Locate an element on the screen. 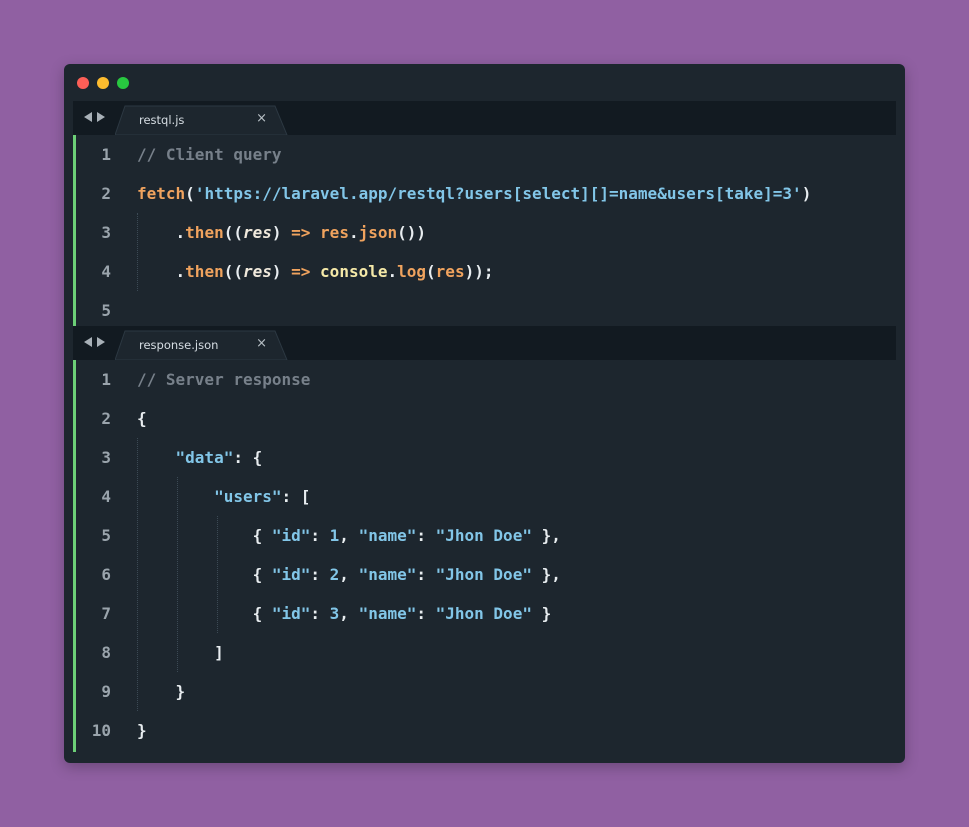 Image resolution: width=969 pixels, height=827 pixels. code-token: // Client query is located at coordinates (209, 154).